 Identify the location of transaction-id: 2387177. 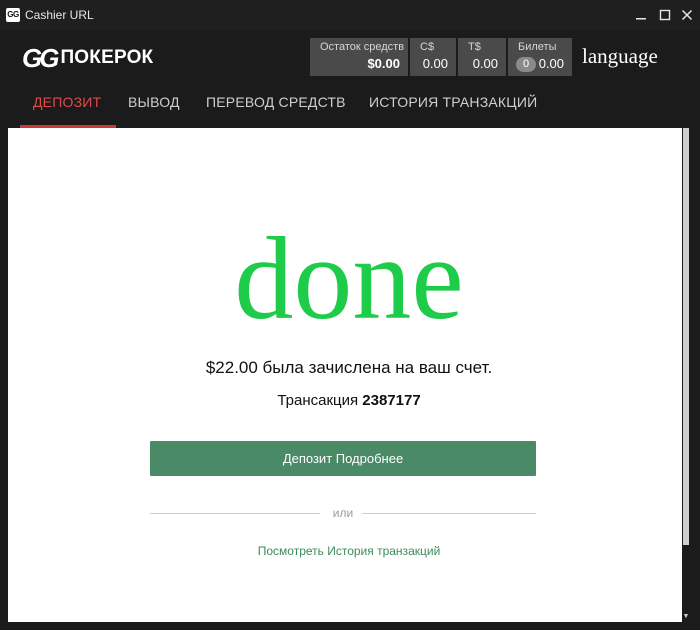
(391, 400).